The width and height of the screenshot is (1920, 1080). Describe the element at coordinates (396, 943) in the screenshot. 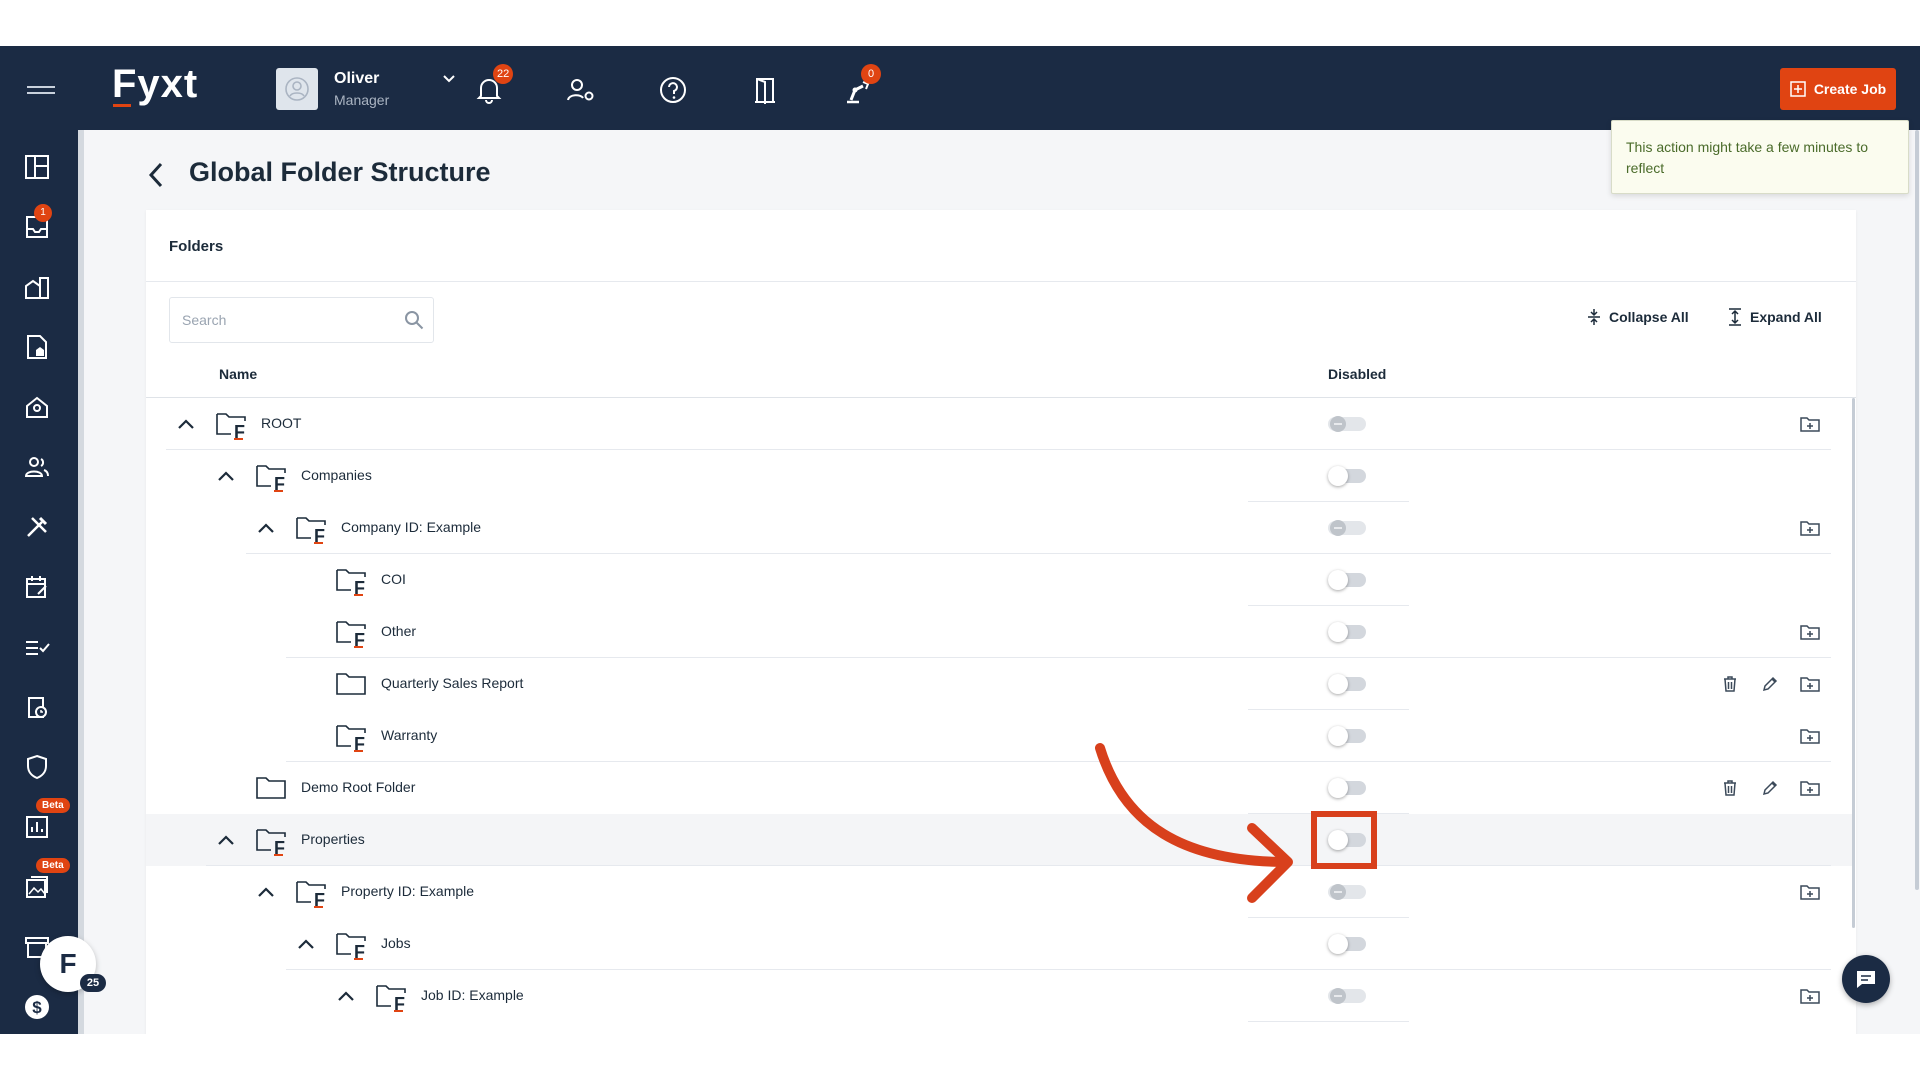

I see `folder-name: Jobs` at that location.